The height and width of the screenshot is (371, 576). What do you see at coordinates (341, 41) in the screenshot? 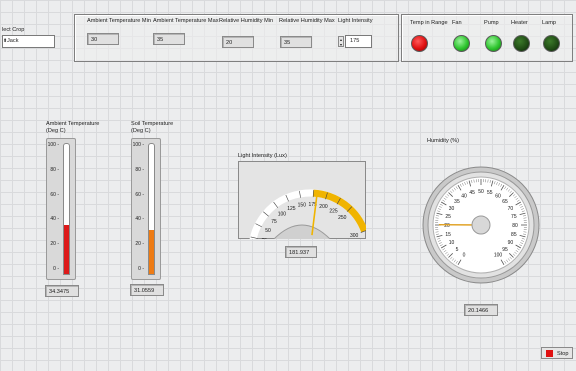
I see `increment-decrement-icon: ▴ ▾` at bounding box center [341, 41].